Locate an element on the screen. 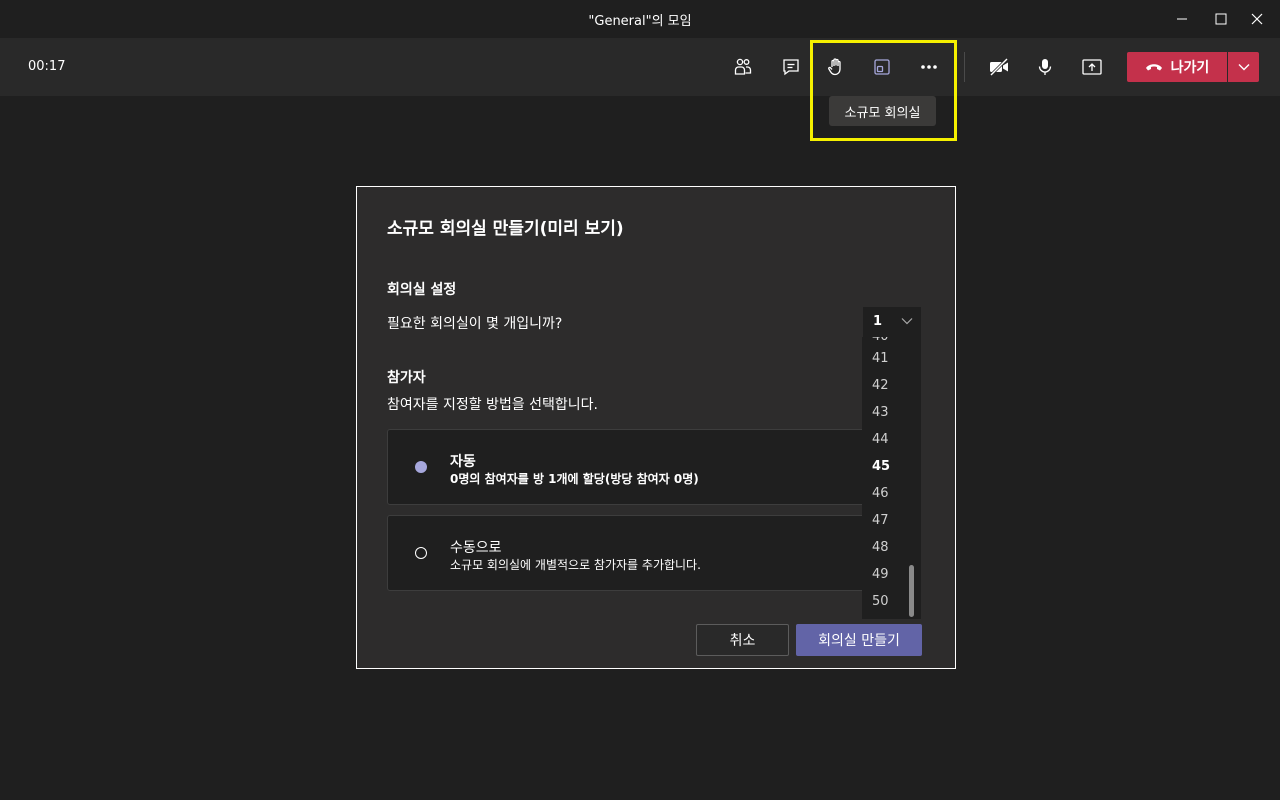 The width and height of the screenshot is (1280, 800). chat-icon is located at coordinates (791, 67).